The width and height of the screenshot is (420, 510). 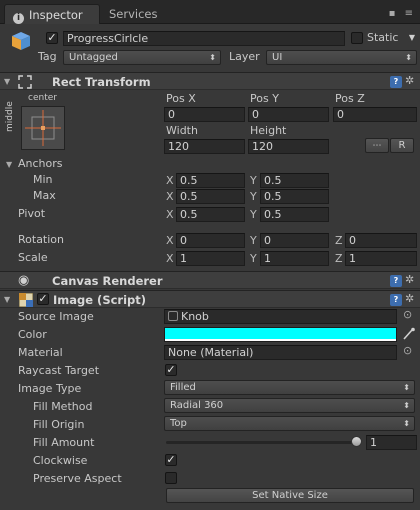 What do you see at coordinates (10, 116) in the screenshot?
I see `anchor-vertical-label: middle` at bounding box center [10, 116].